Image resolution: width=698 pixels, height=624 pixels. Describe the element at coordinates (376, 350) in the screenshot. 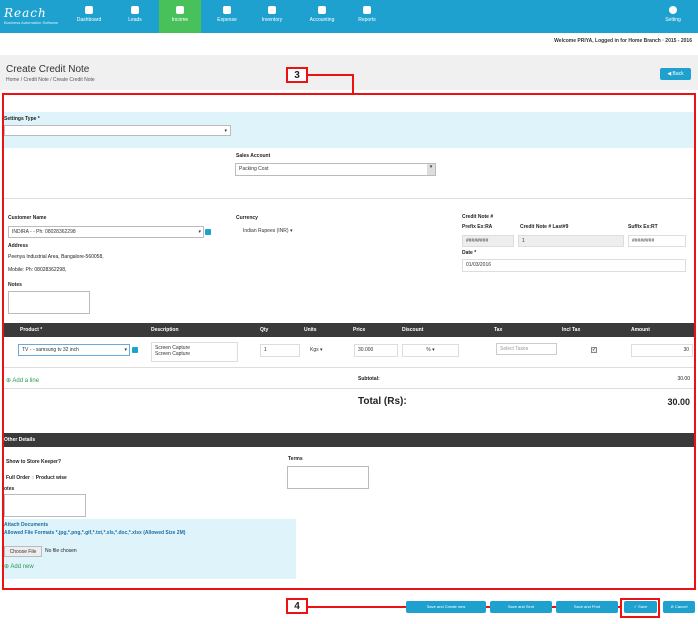

I see `price-input: 30.000` at that location.